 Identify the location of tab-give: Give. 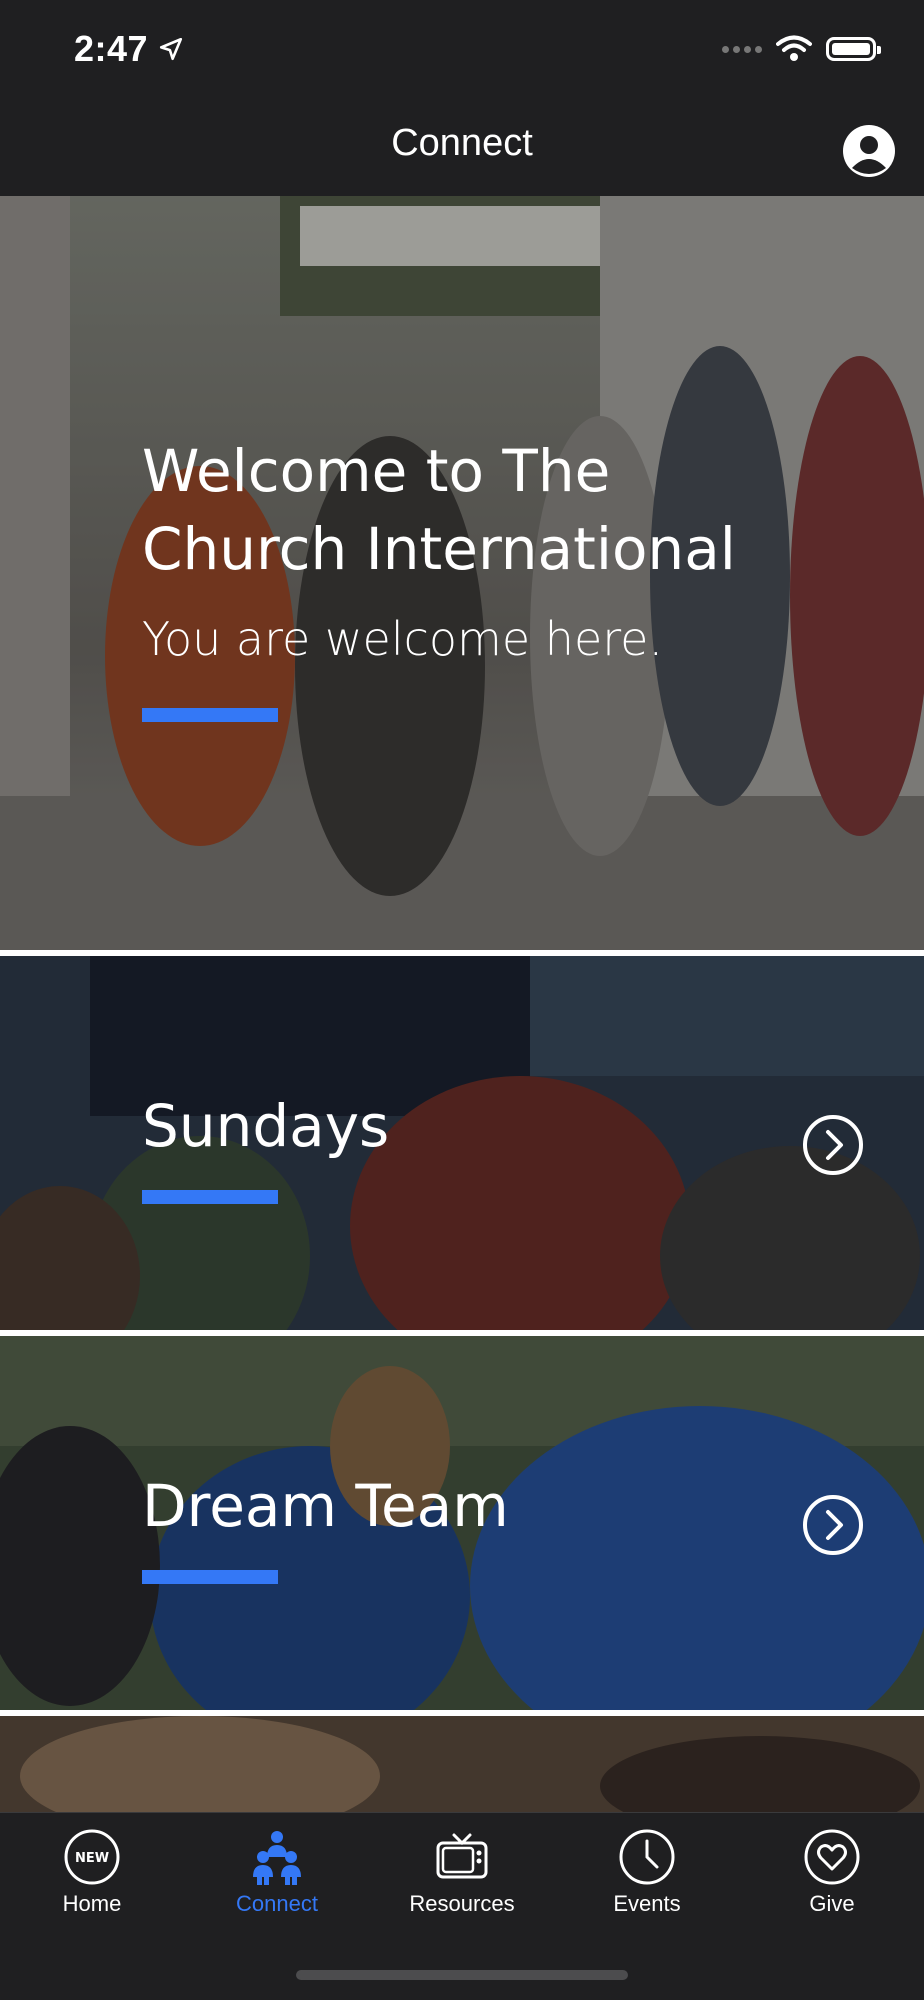
(832, 1872).